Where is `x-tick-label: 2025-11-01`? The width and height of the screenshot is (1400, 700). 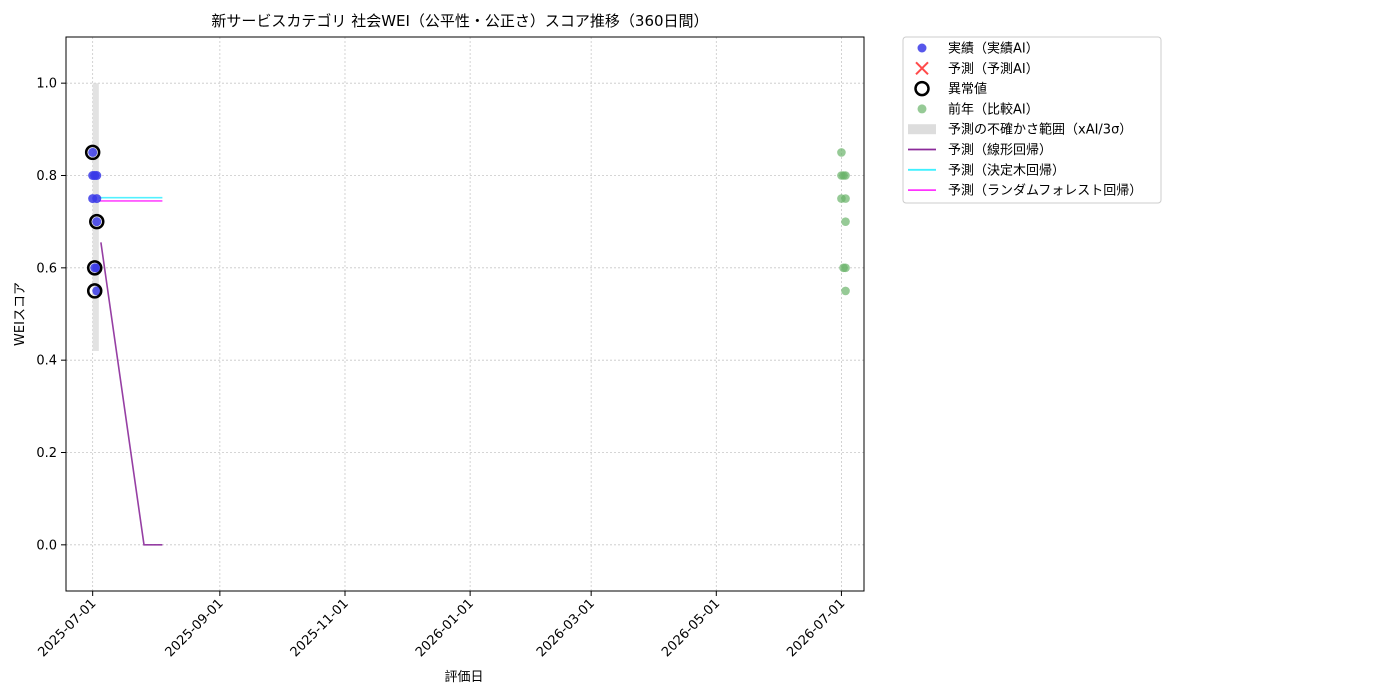
x-tick-label: 2025-11-01 is located at coordinates (320, 628).